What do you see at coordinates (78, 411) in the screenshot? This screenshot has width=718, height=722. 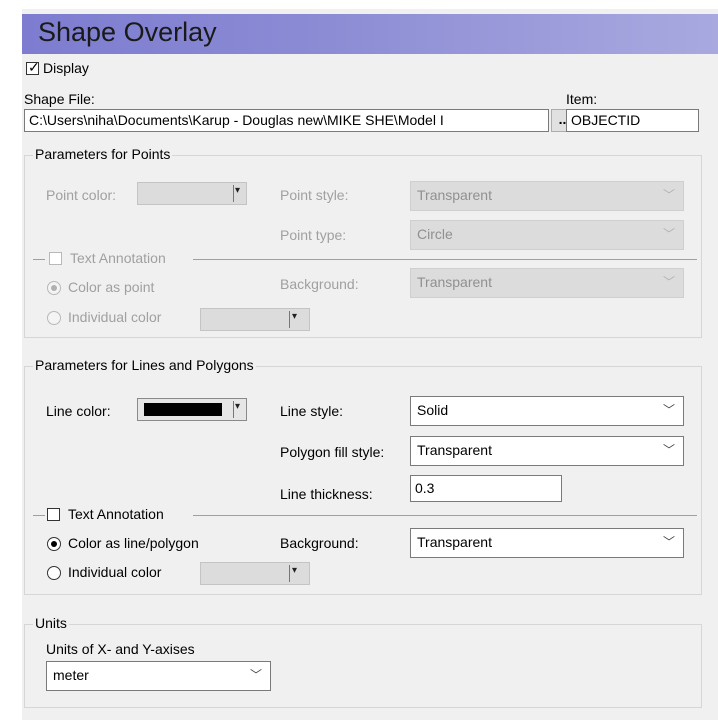 I see `line-color-label: Line color:` at bounding box center [78, 411].